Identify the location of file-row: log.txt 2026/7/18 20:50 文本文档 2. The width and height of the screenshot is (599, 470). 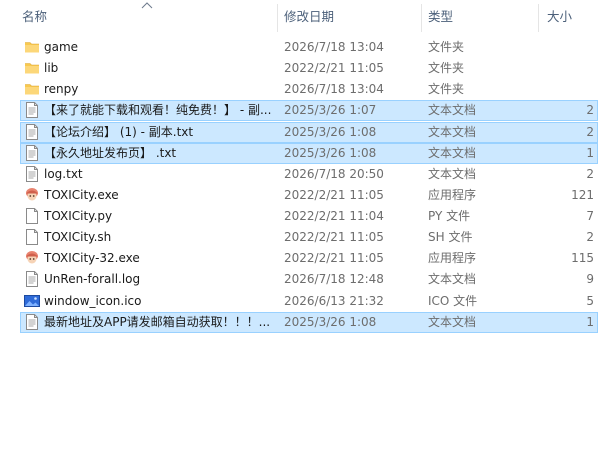
(309, 174).